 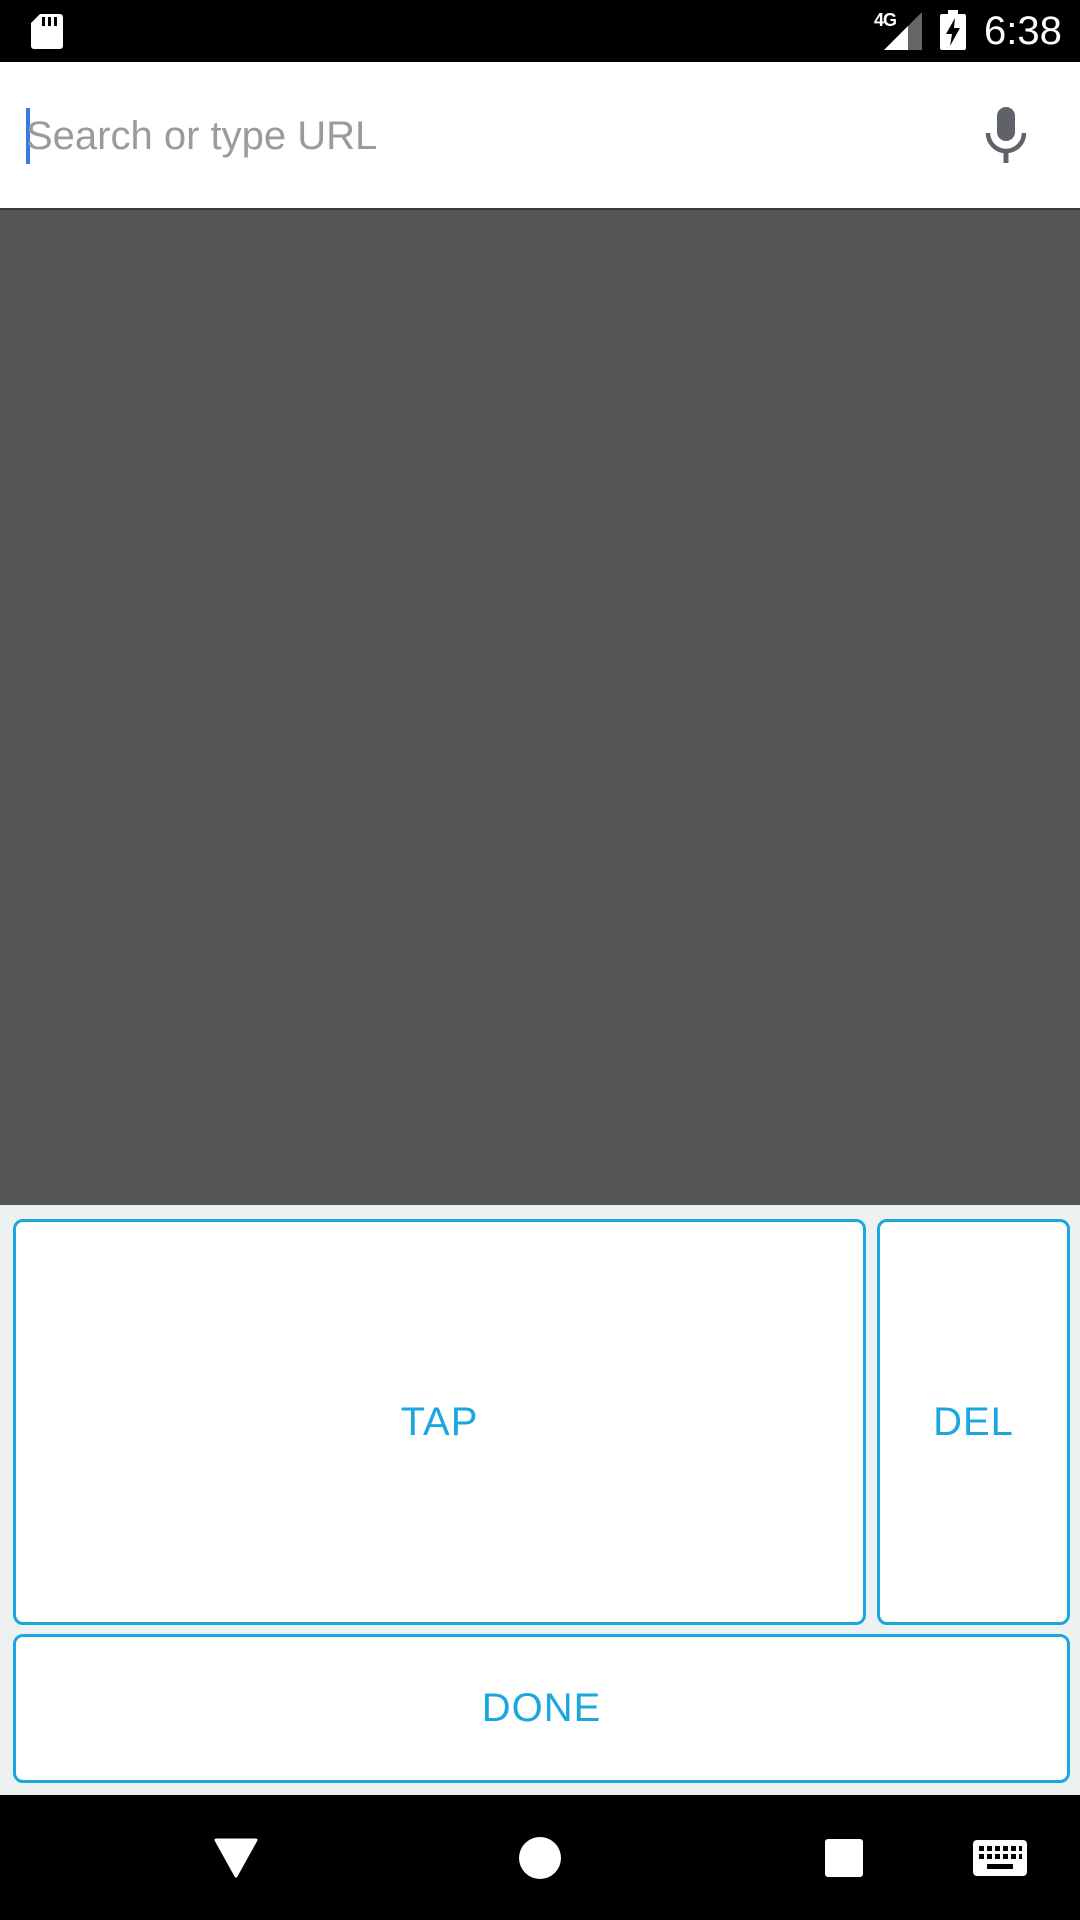 I want to click on delete-button: DEL, so click(x=973, y=1422).